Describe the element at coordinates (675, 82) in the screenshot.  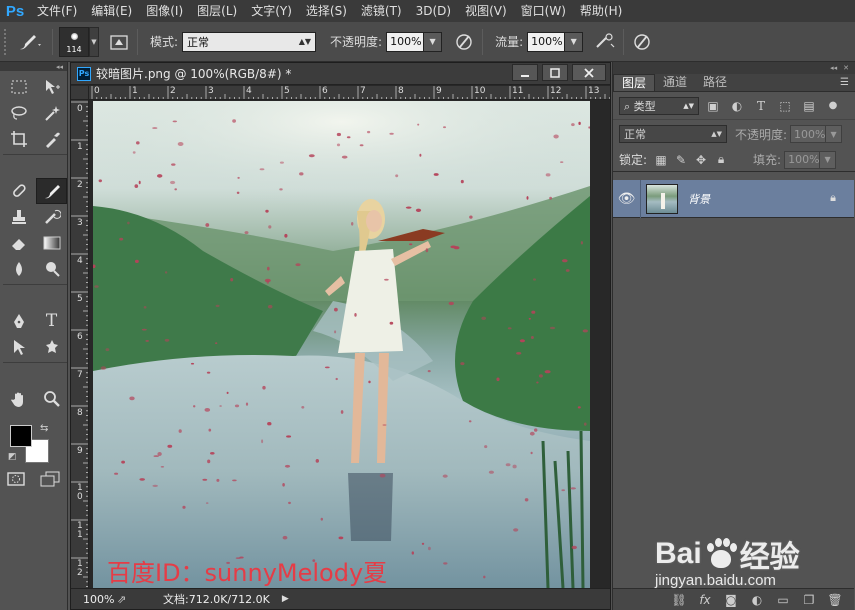
I see `tab-channels: 通道` at that location.